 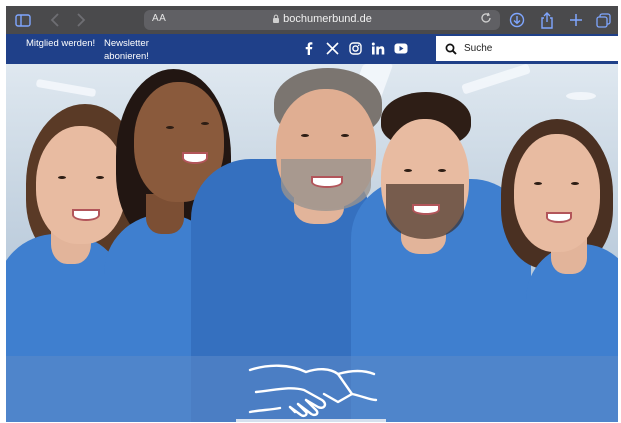 I want to click on site-header: Mitglied werden! Newsletter abonieren!, so click(x=312, y=49).